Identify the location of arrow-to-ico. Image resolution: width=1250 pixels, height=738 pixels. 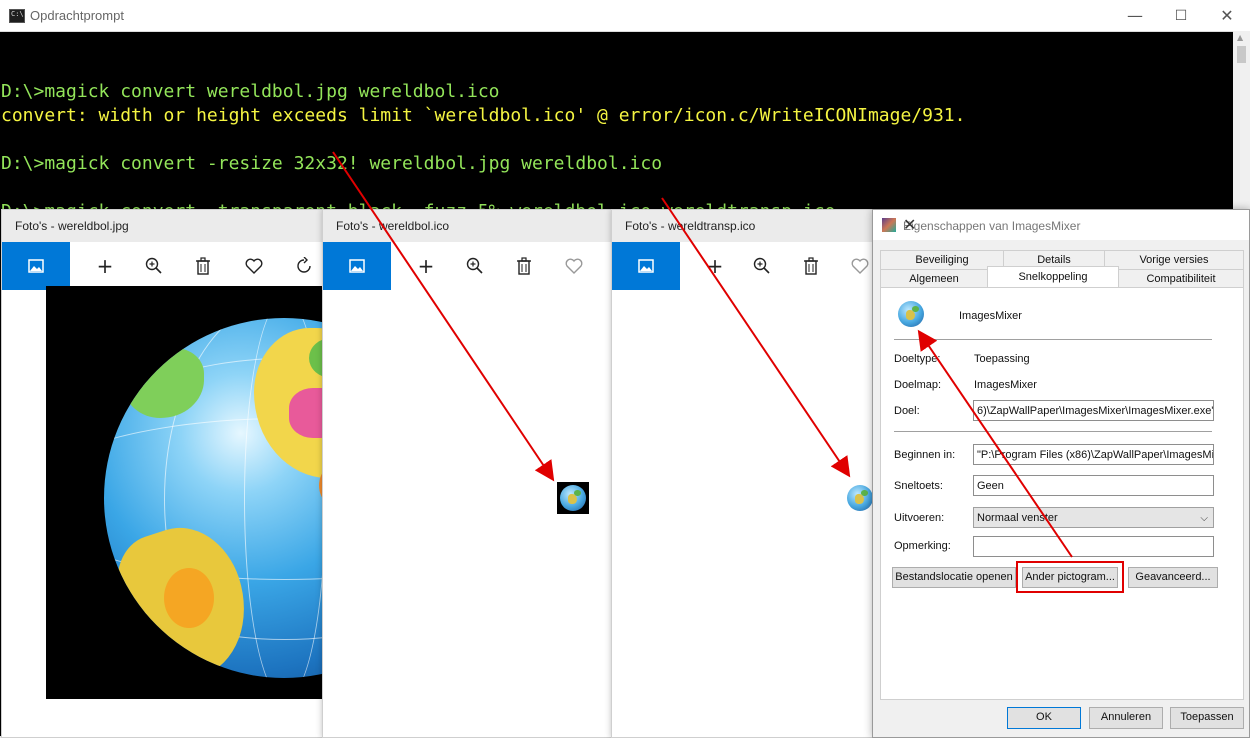
(443, 316).